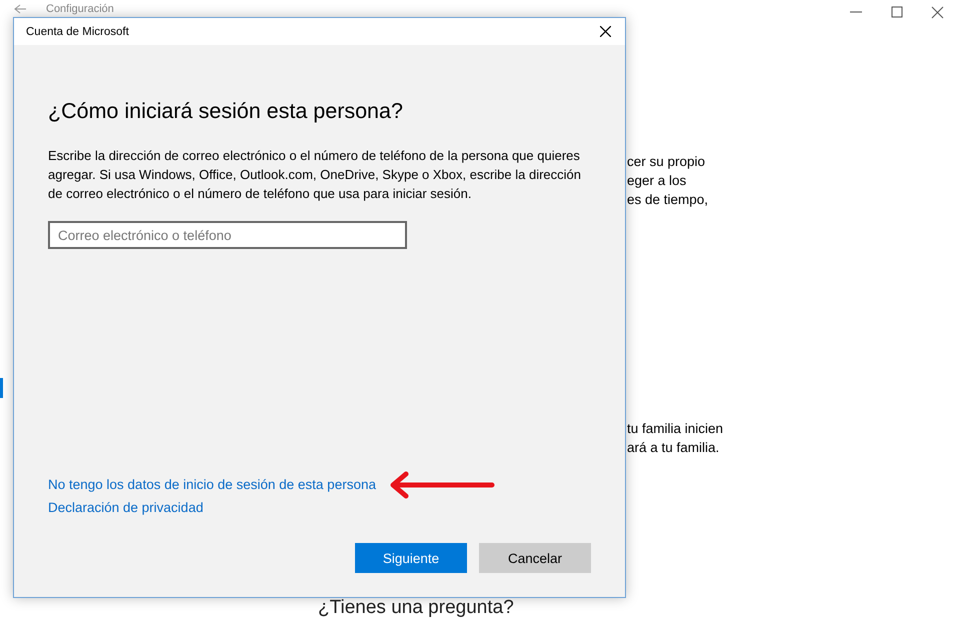  I want to click on link: No tengo los datos de inicio de sesión de esta persona, so click(212, 484).